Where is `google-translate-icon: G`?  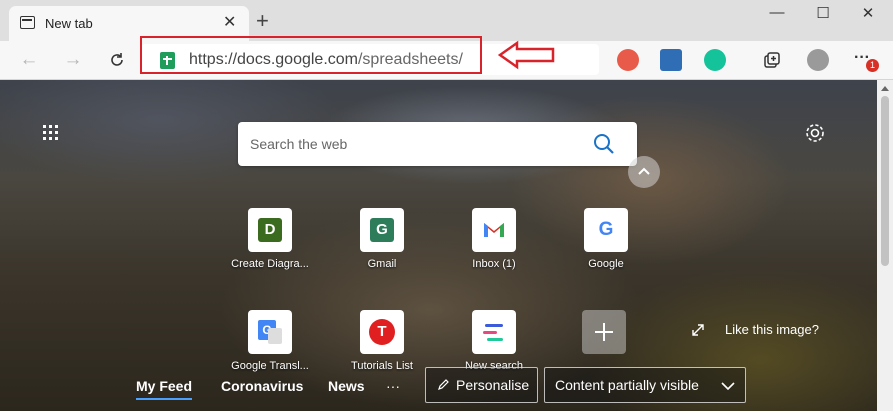 google-translate-icon: G is located at coordinates (270, 332).